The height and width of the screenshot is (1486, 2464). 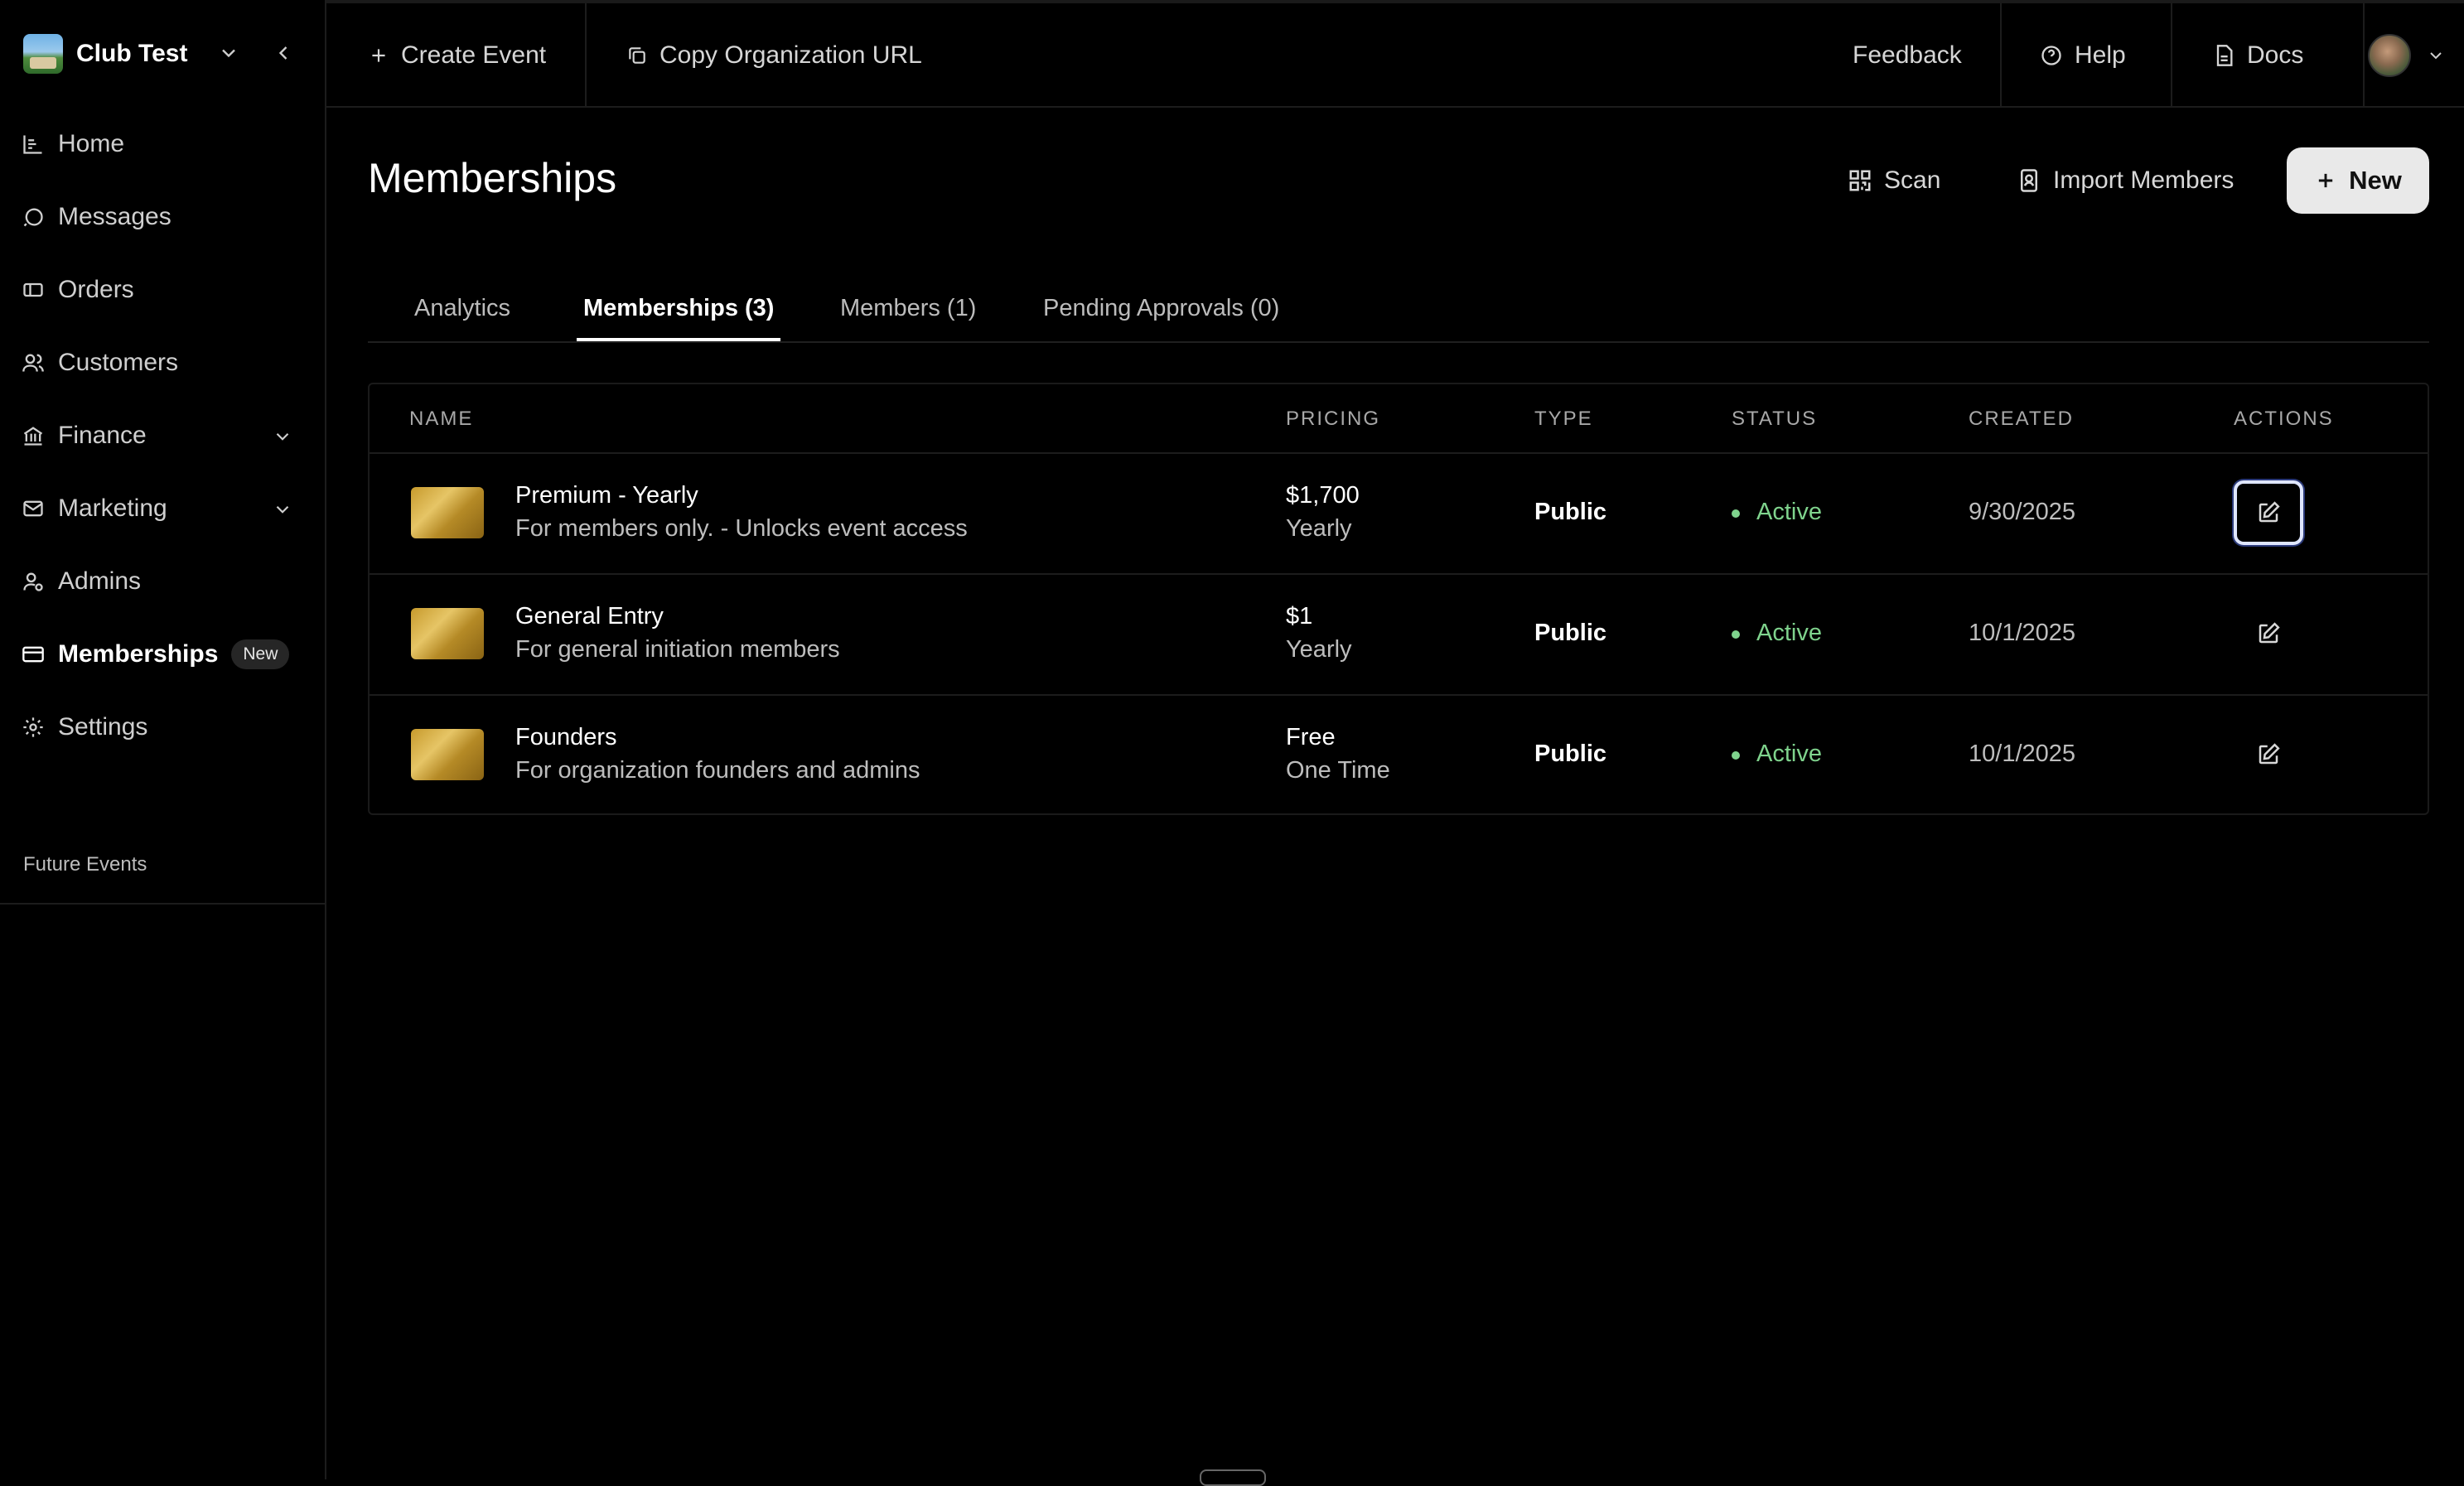 I want to click on user-menu, so click(x=2407, y=55).